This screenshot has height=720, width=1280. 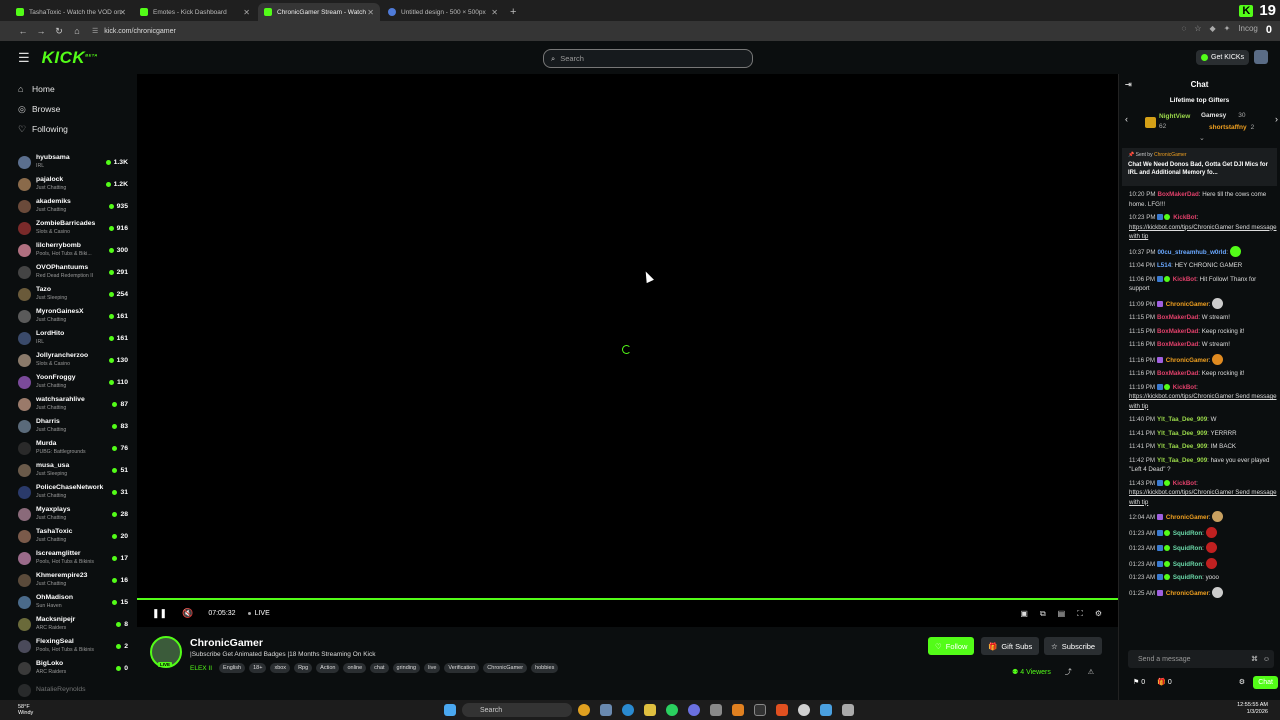 I want to click on weather-widget: 58°F Windy, so click(x=25, y=710).